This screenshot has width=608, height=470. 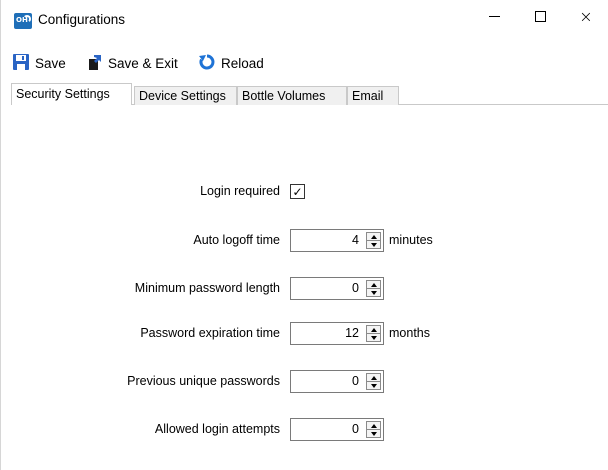 I want to click on min-password-length-value: 0, so click(x=355, y=288).